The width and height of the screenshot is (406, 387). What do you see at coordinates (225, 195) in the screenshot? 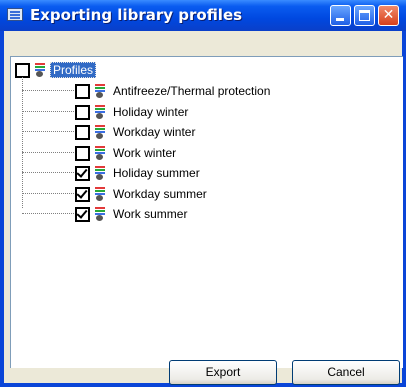
I see `tree-item: Workday summer` at bounding box center [225, 195].